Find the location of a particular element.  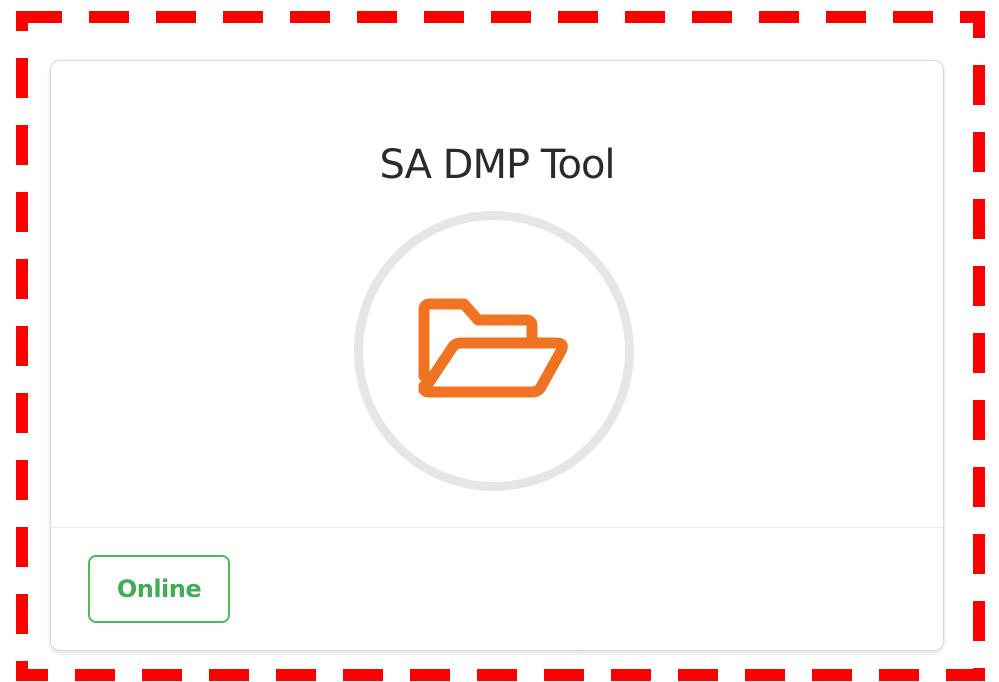

folder-open-icon is located at coordinates (493, 348).